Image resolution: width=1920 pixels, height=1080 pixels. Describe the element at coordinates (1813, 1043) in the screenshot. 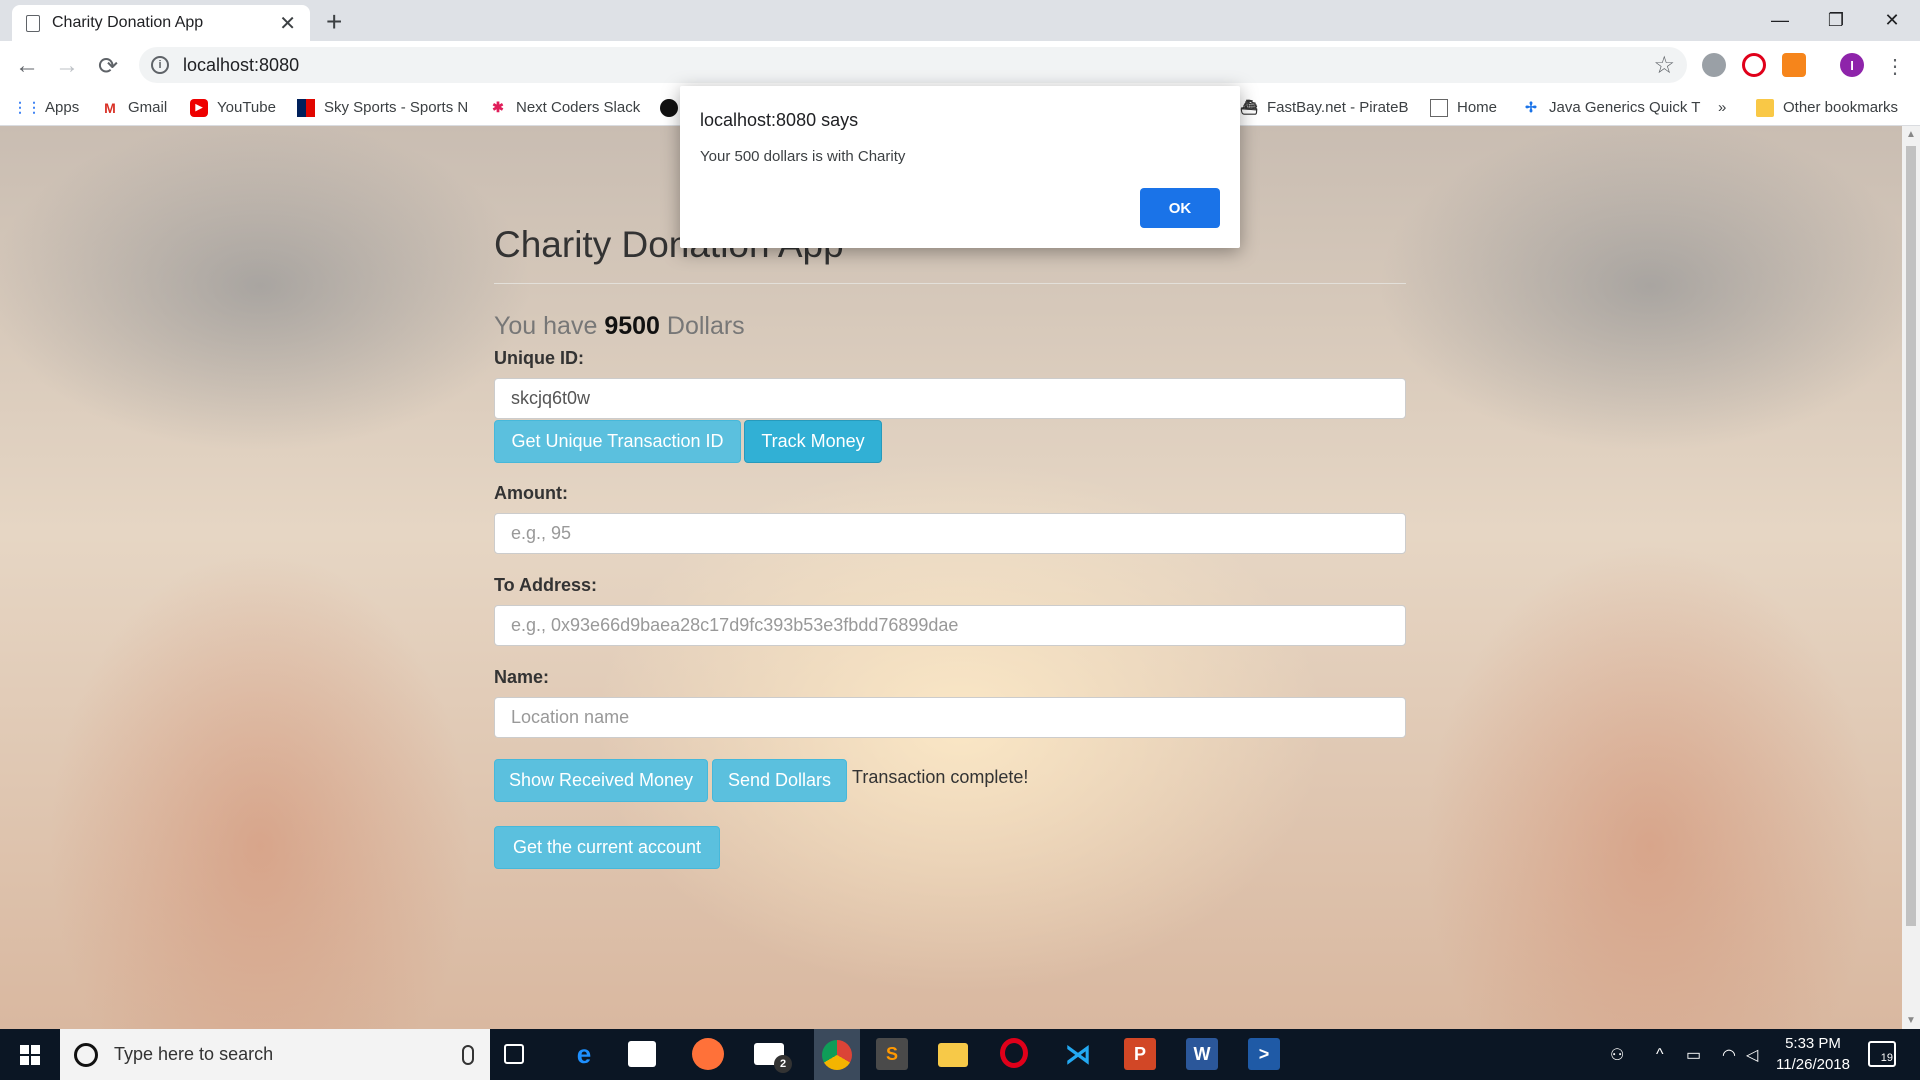

I see `clock-time: 5:33 PM` at that location.